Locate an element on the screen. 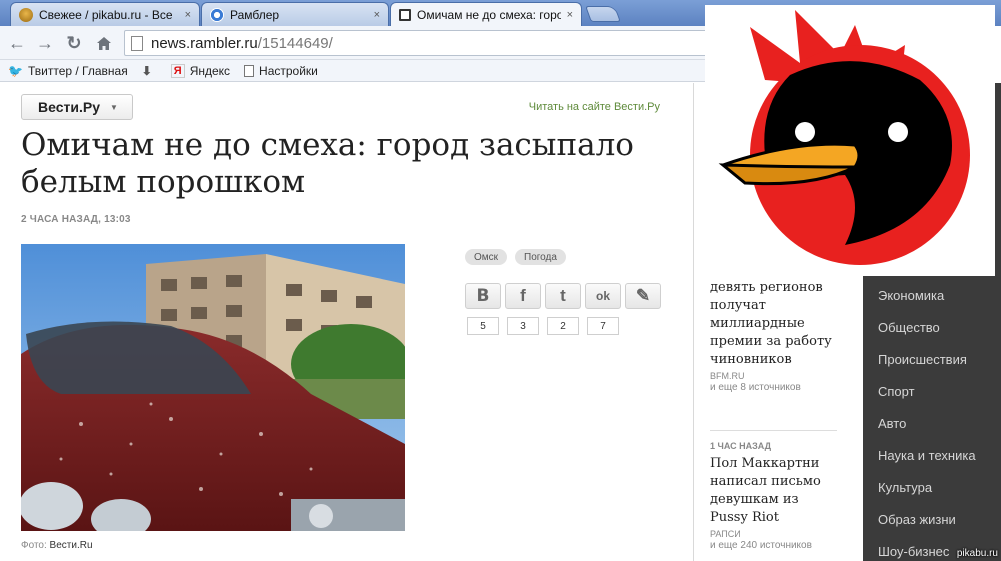 The image size is (1001, 561). bookmarks-bar: 🐦 Твиттер / Главная ⬇ Я Яндекс Настройки is located at coordinates (352, 71).